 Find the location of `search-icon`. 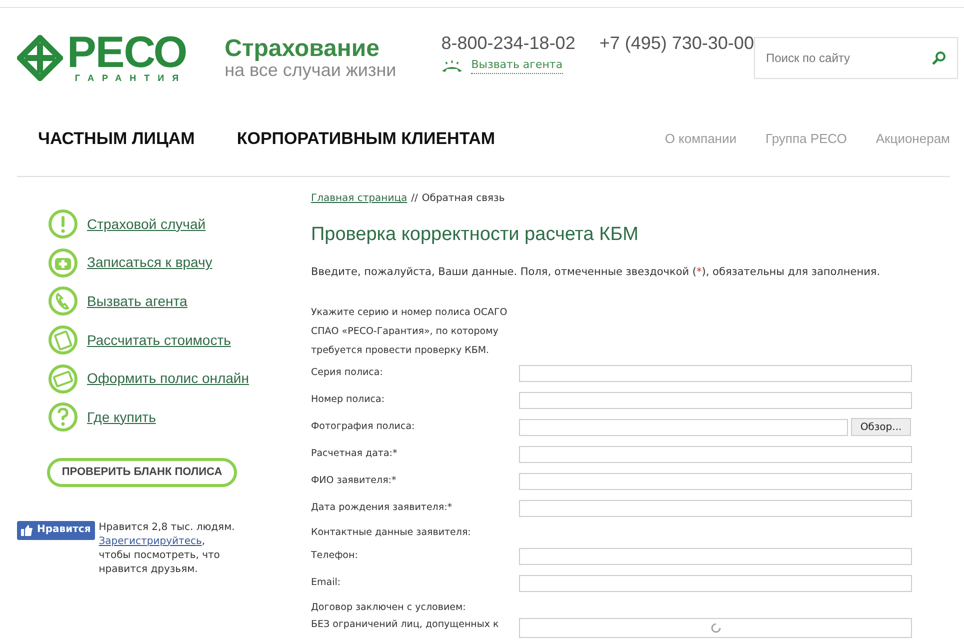

search-icon is located at coordinates (939, 58).